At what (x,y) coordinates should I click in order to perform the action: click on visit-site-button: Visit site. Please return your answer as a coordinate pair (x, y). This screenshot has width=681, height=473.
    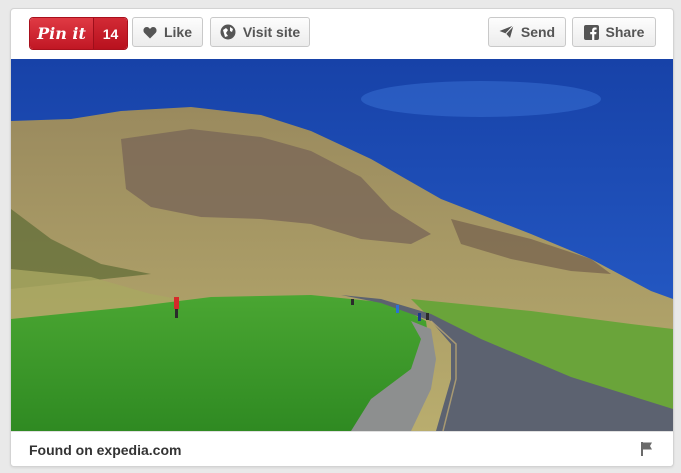
    Looking at the image, I should click on (260, 32).